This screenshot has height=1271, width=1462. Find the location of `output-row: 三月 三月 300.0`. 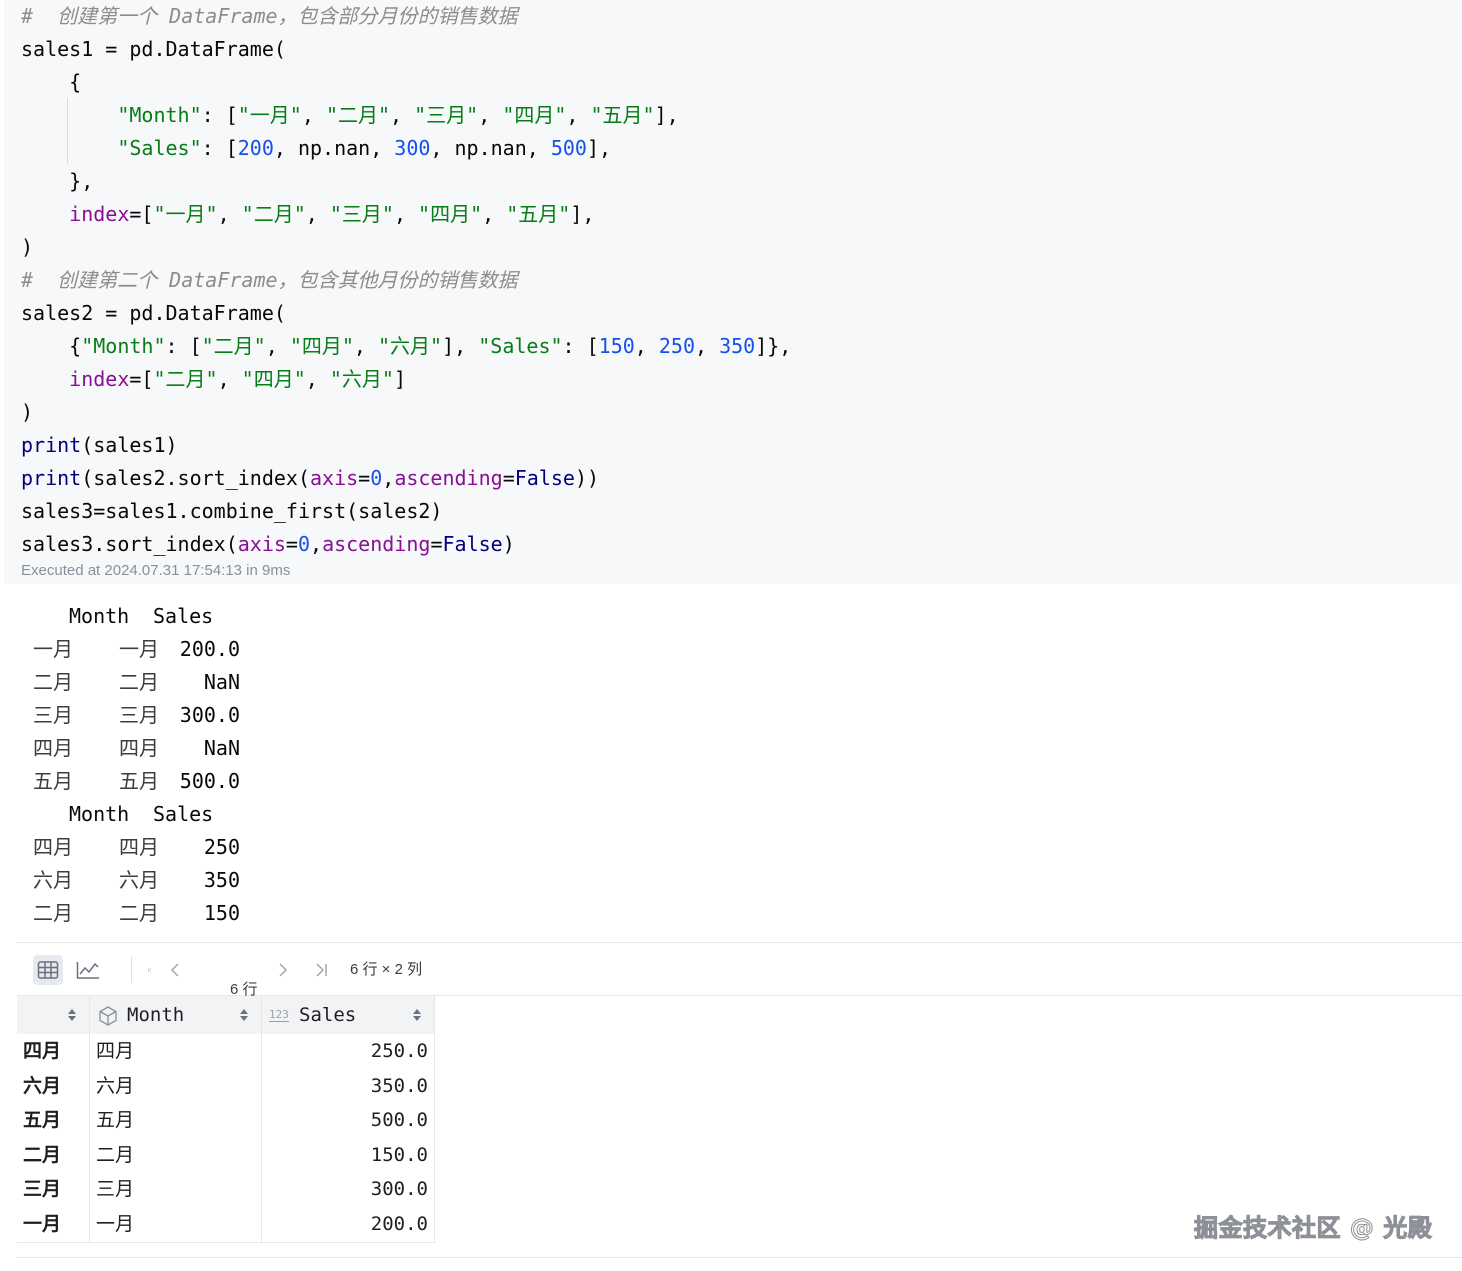

output-row: 三月 三月 300.0 is located at coordinates (150, 715).